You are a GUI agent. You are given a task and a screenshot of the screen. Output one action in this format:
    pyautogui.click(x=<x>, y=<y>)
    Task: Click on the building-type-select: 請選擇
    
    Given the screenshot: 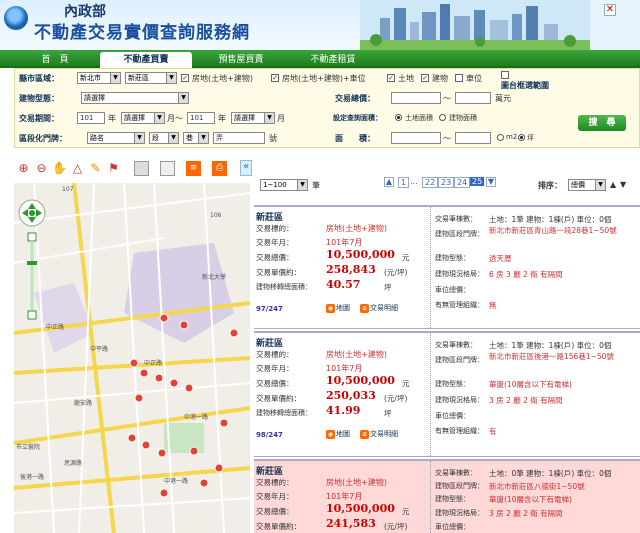 What is the action you would take?
    pyautogui.click(x=135, y=98)
    